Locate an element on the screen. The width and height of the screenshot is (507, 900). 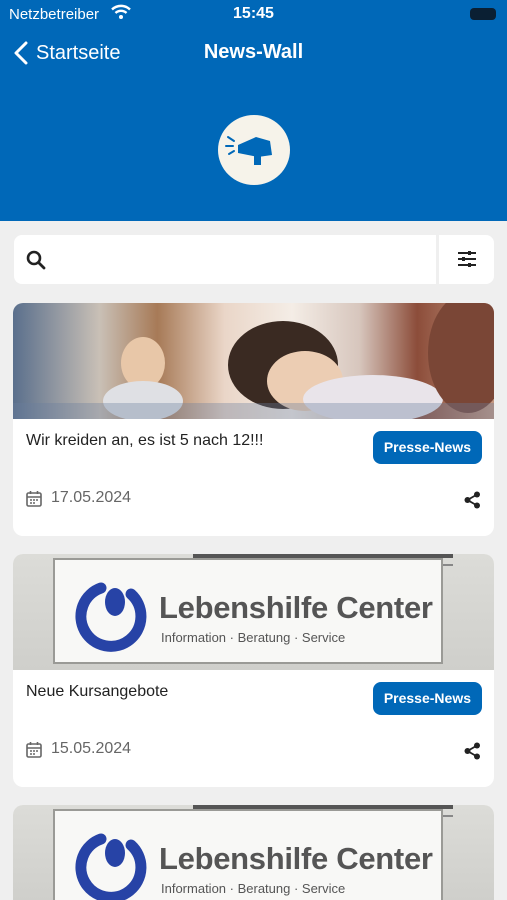
date-row: 17.05.2024 is located at coordinates (78, 498).